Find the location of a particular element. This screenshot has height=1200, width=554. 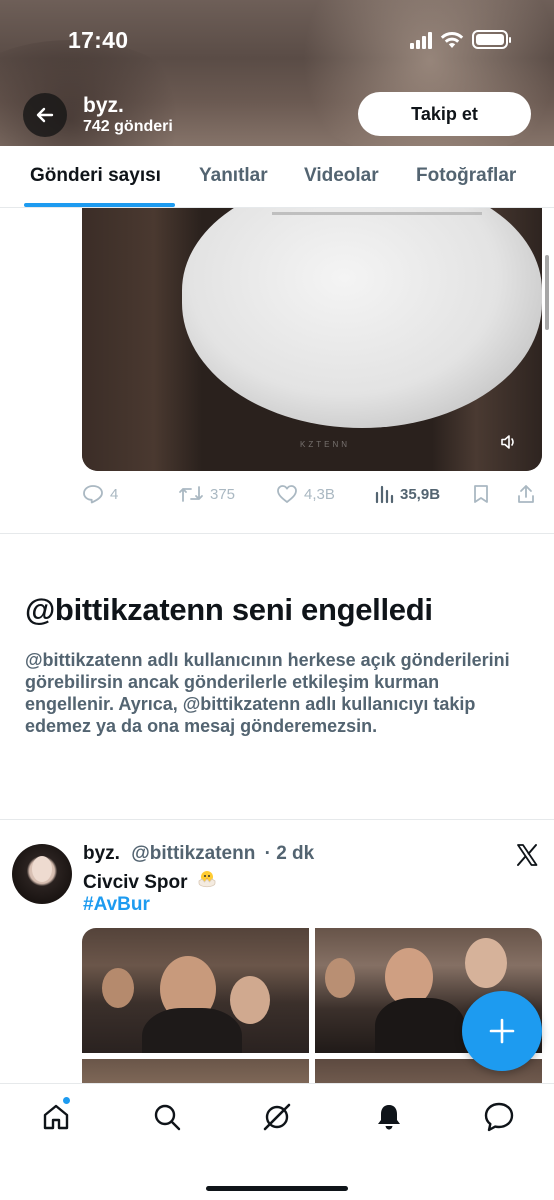

signal-icon is located at coordinates (421, 40).